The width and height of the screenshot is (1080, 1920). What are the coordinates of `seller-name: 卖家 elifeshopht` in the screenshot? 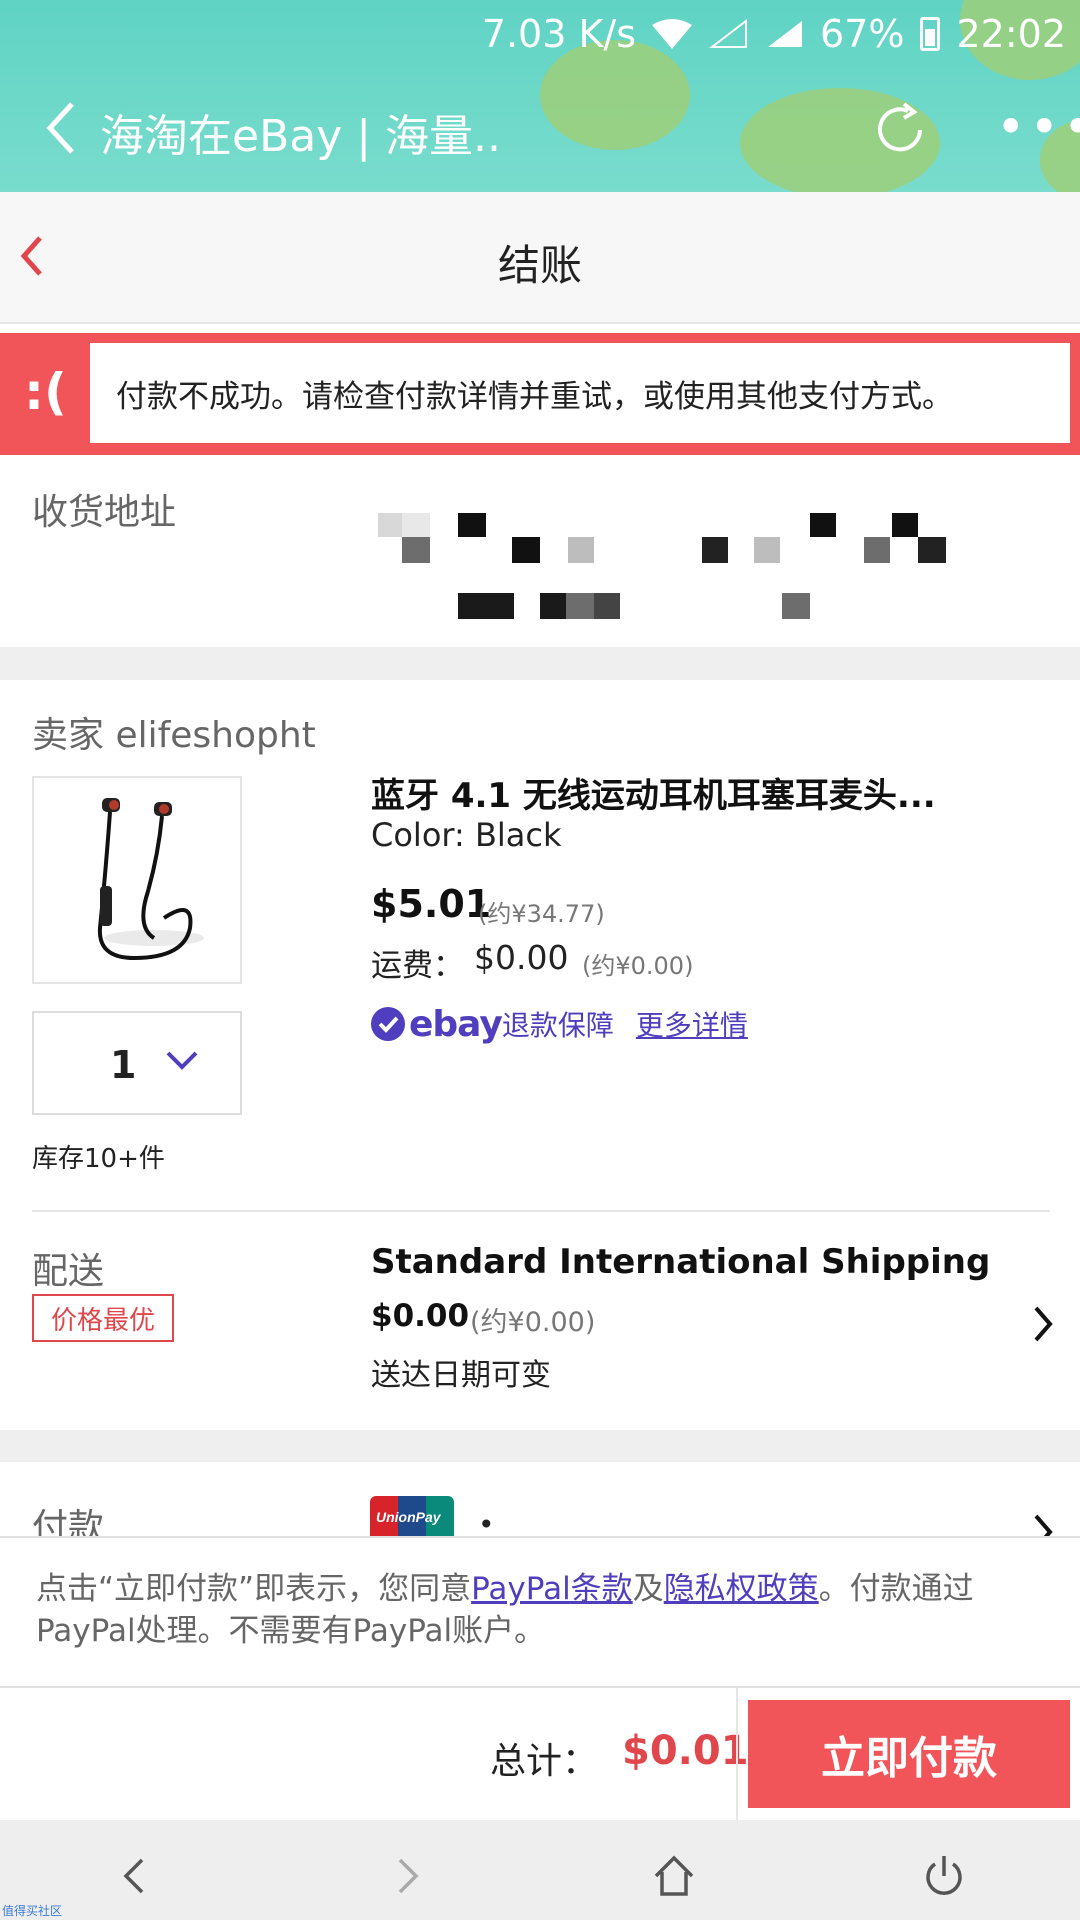 It's located at (174, 735).